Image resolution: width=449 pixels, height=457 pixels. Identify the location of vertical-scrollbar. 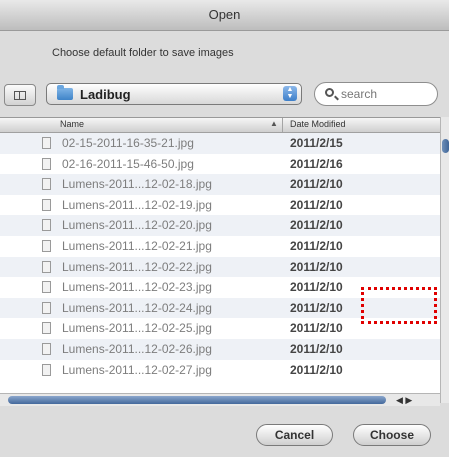
(444, 260).